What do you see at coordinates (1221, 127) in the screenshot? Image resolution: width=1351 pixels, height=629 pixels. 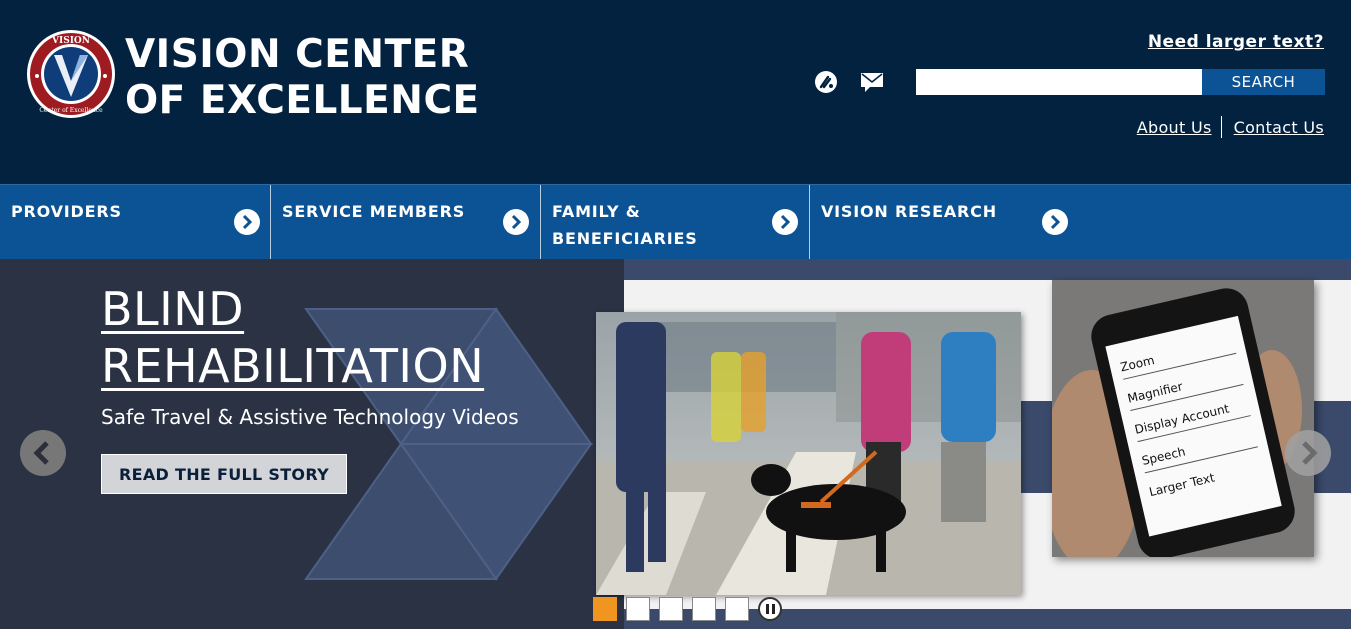 I see `link-divider` at bounding box center [1221, 127].